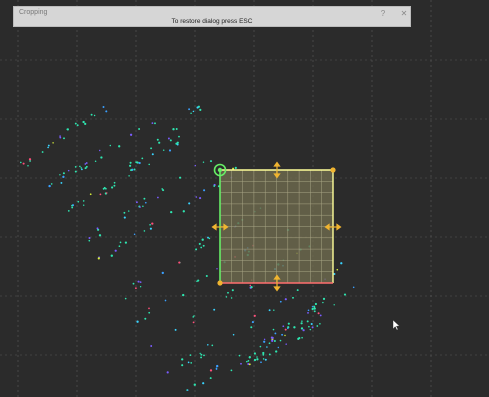  What do you see at coordinates (33, 12) in the screenshot?
I see `dialog-title: Cropping` at bounding box center [33, 12].